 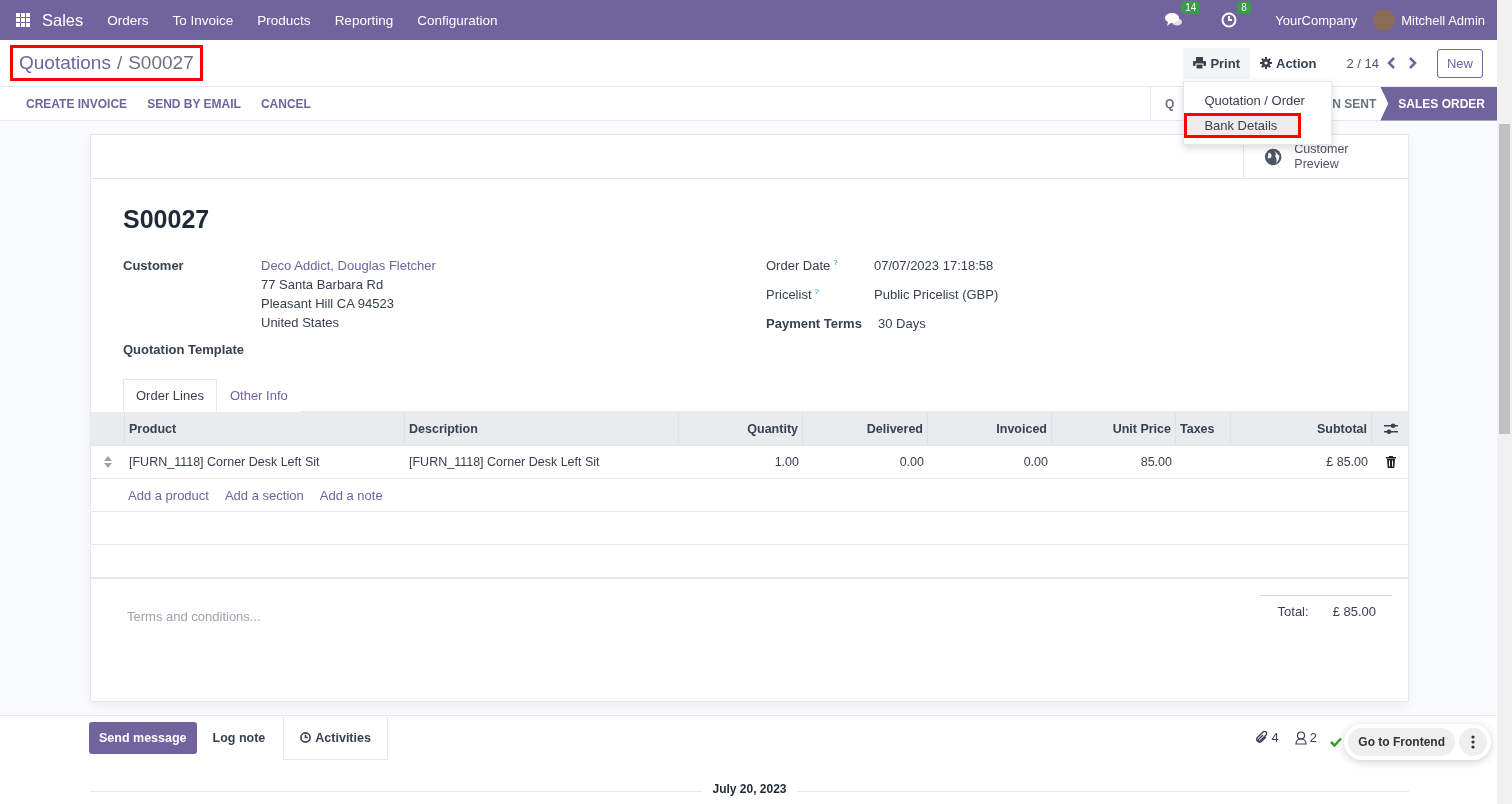 I want to click on chat-icon, so click(x=1174, y=20).